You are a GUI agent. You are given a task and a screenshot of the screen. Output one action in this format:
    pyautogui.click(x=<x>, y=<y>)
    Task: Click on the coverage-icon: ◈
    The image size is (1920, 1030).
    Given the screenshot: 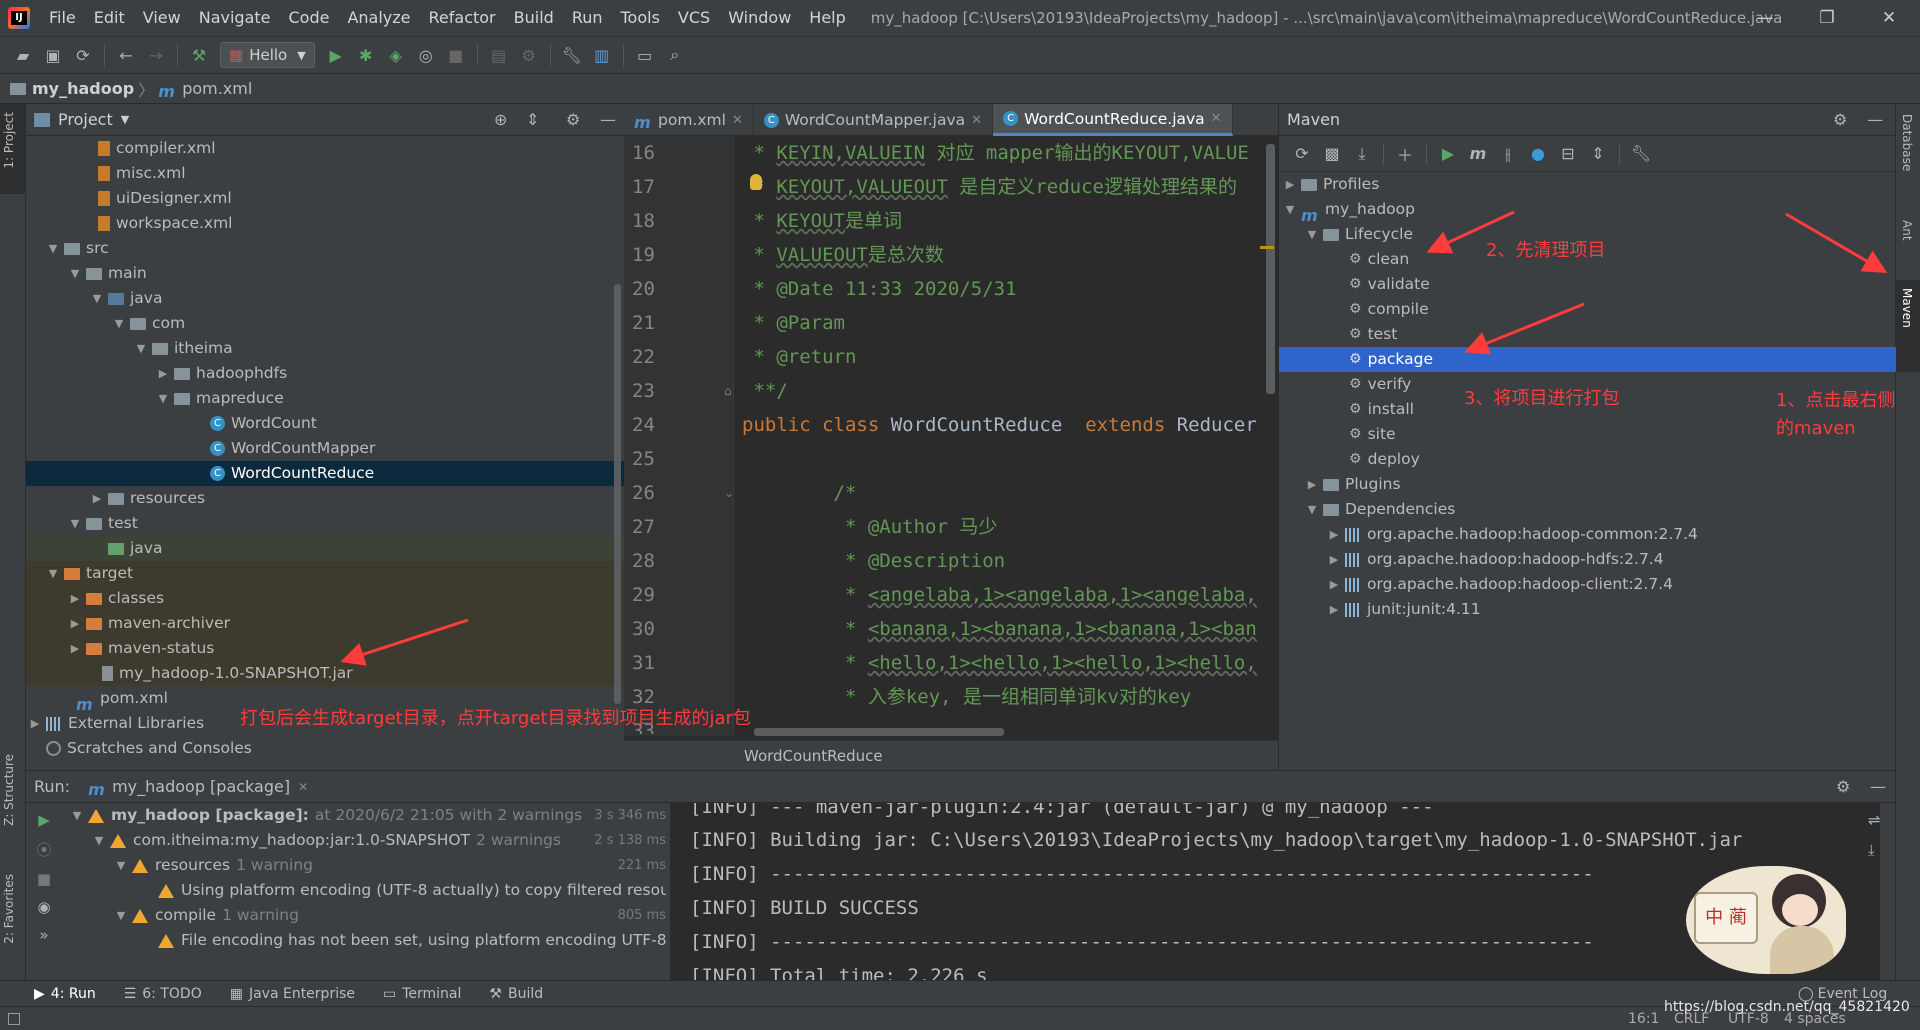 What is the action you would take?
    pyautogui.click(x=396, y=55)
    